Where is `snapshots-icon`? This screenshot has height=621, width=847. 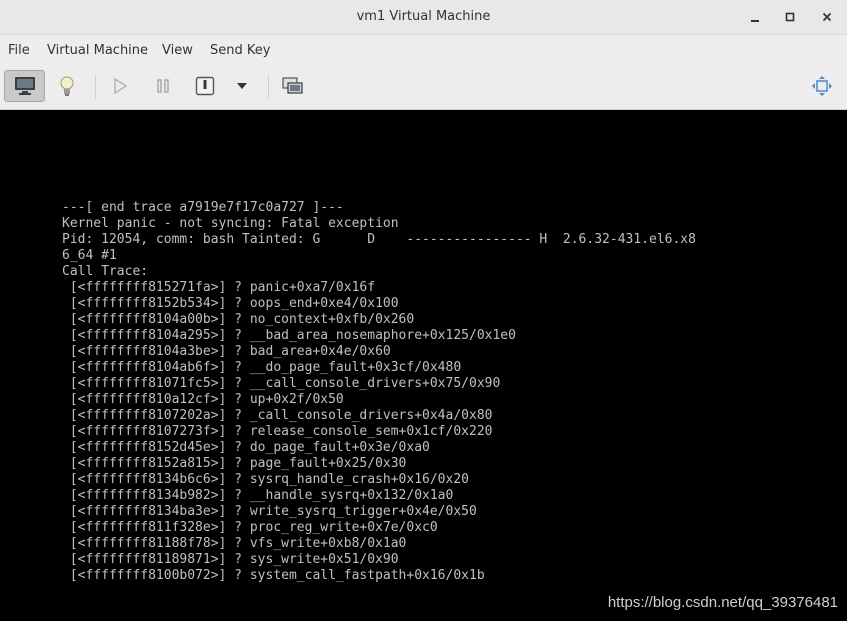 snapshots-icon is located at coordinates (292, 85).